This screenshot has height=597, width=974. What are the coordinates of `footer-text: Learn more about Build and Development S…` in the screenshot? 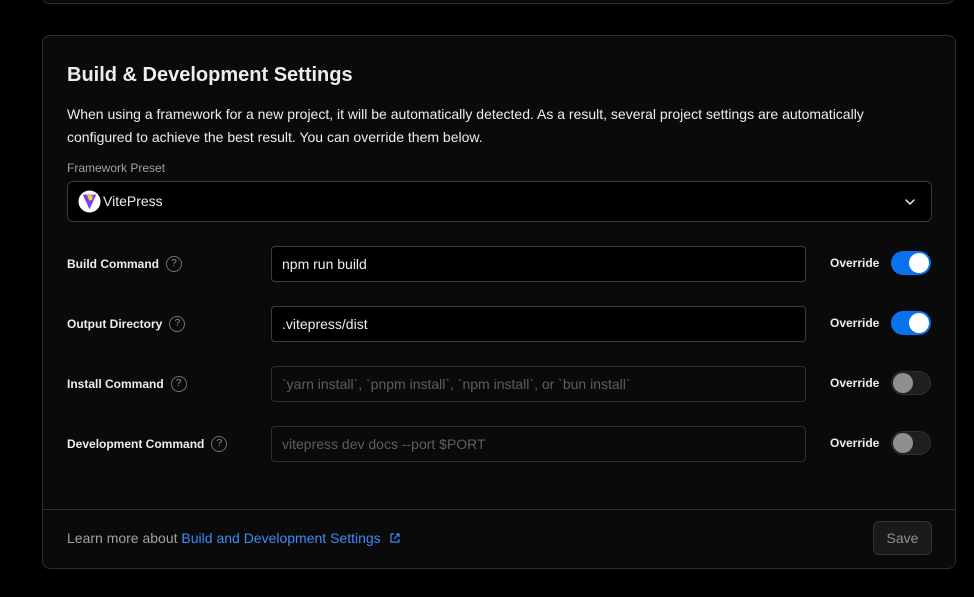 It's located at (234, 538).